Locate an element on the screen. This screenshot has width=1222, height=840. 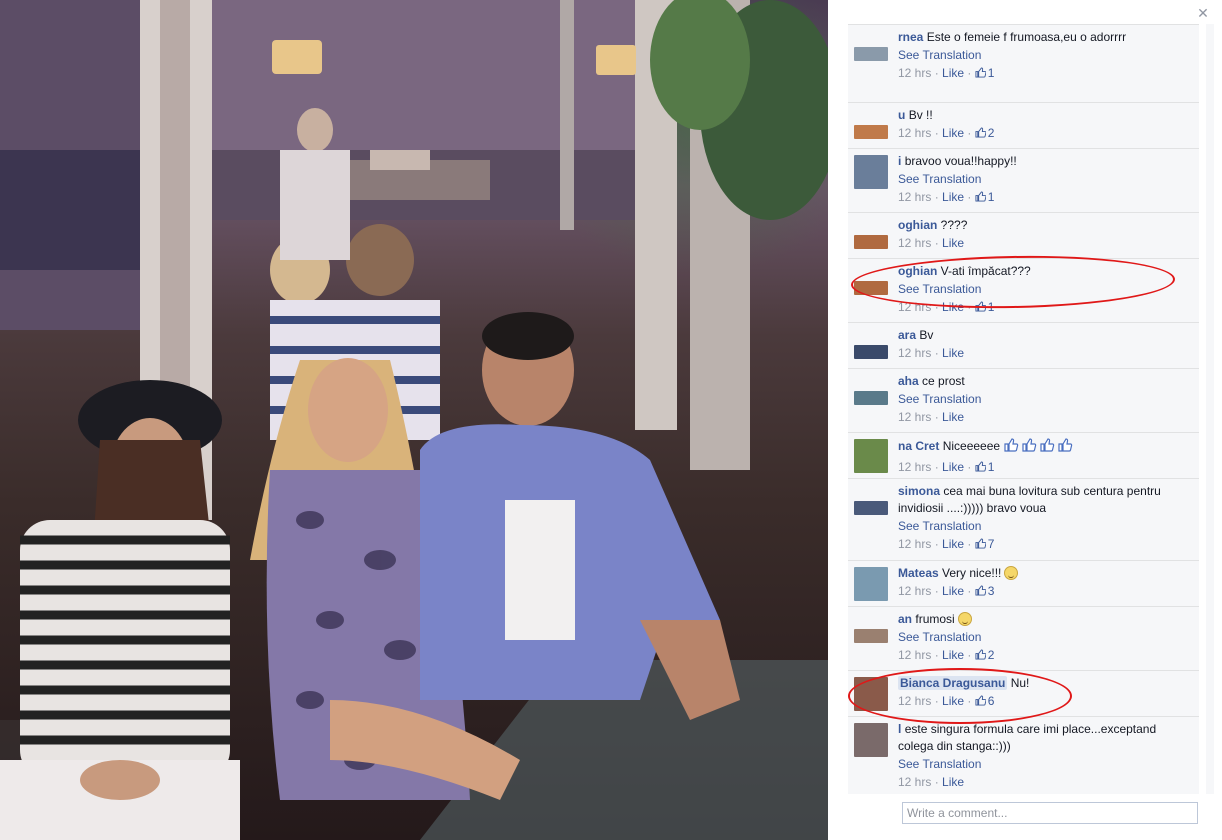
comment-author-link: Bianca Dragusanu is located at coordinates (953, 683).